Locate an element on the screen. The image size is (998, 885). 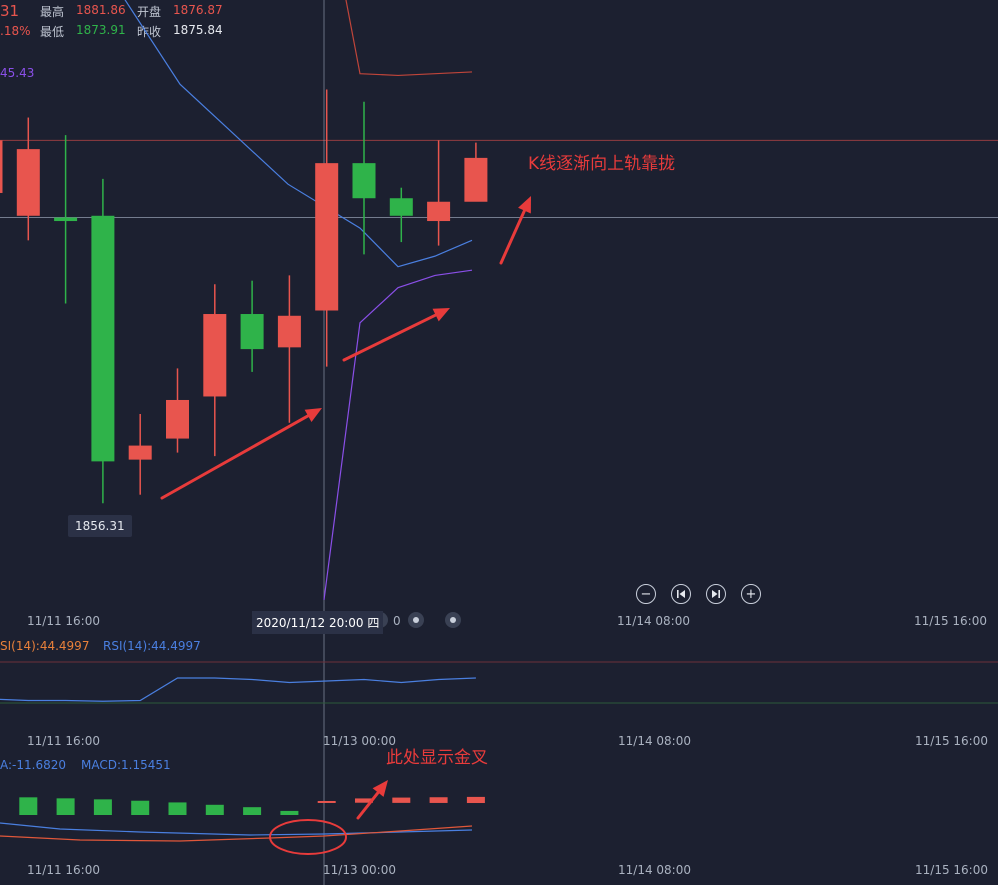
macd-x-tick: 11/13 00:00 is located at coordinates (359, 870).